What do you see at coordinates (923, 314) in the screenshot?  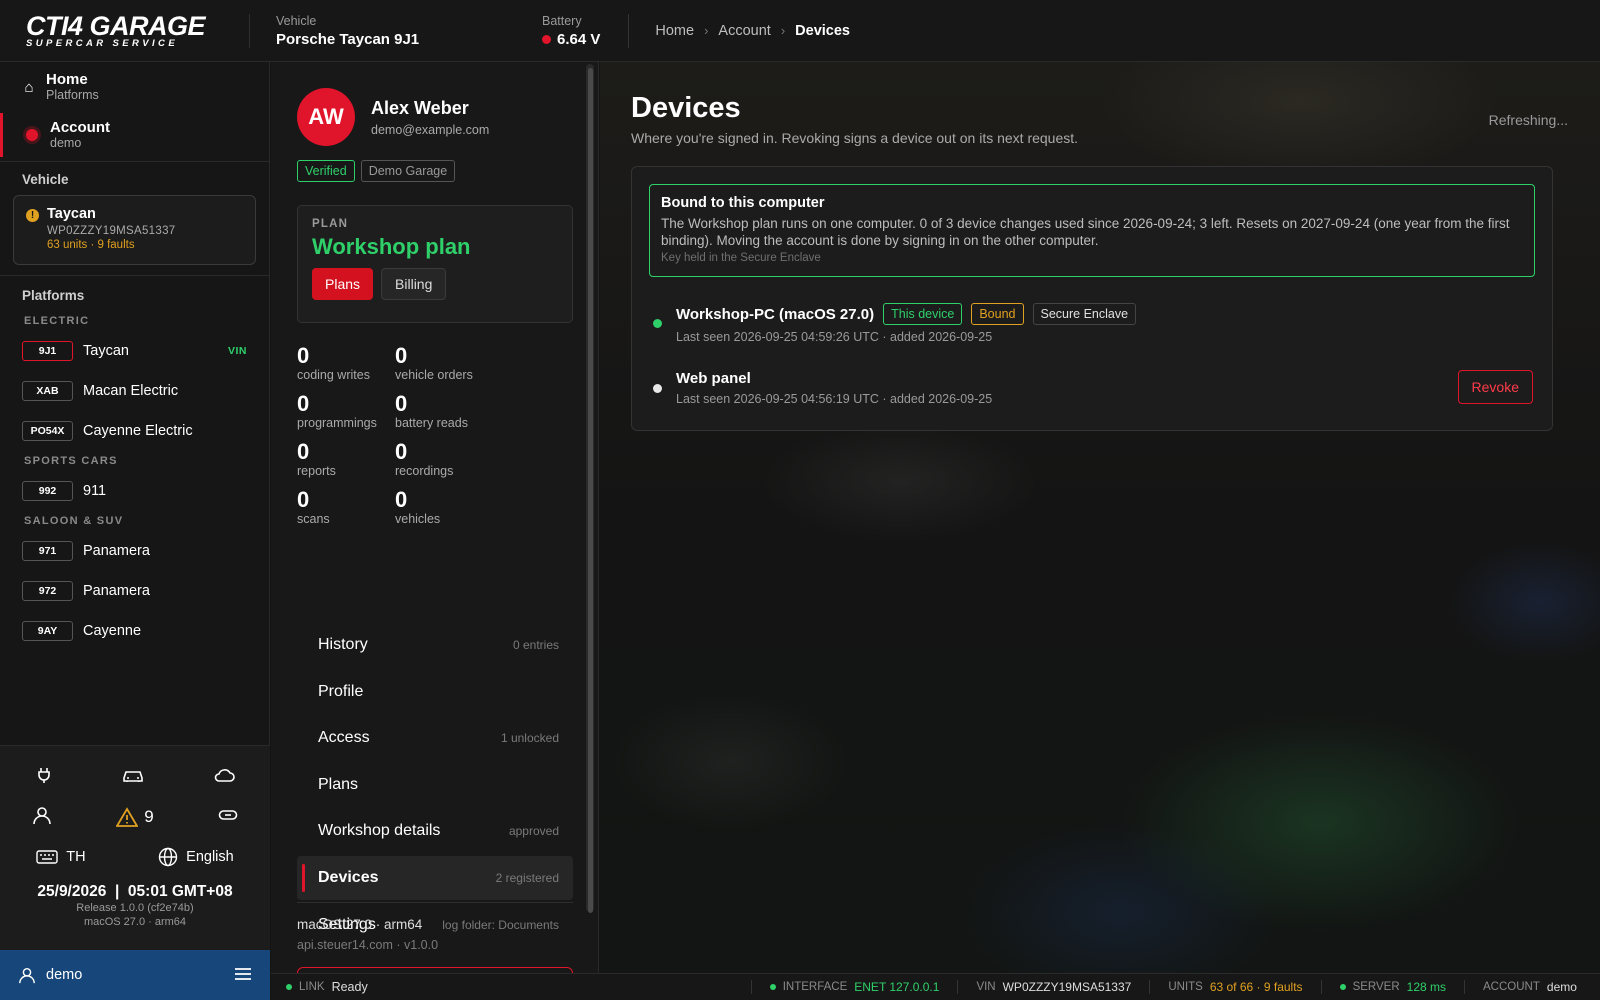 I see `this-device-badge: This device` at bounding box center [923, 314].